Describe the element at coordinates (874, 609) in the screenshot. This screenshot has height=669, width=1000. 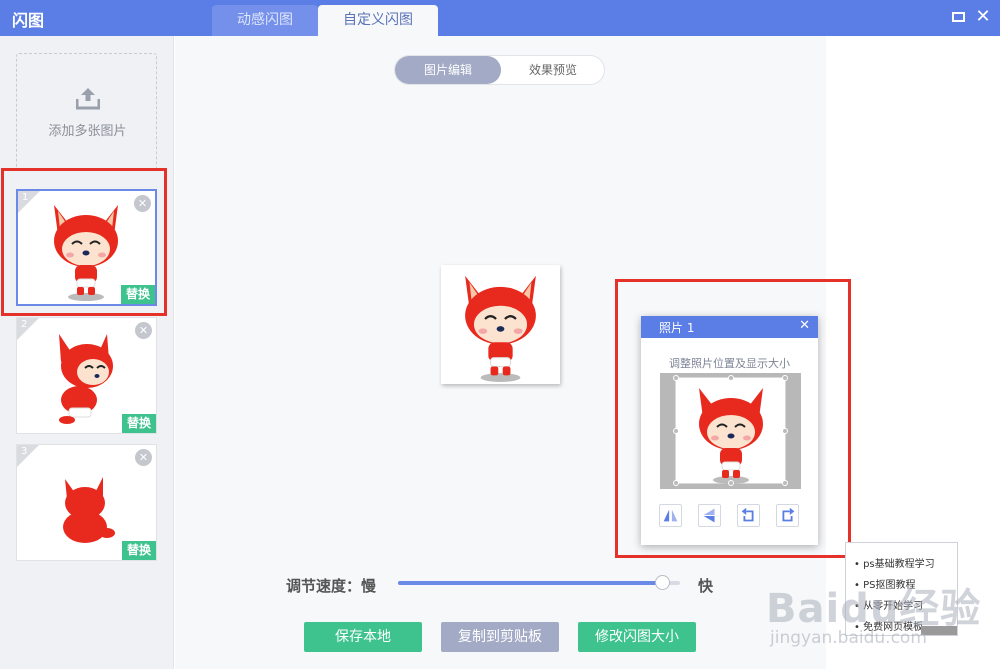
I see `watermark-logo: Baidu经验` at that location.